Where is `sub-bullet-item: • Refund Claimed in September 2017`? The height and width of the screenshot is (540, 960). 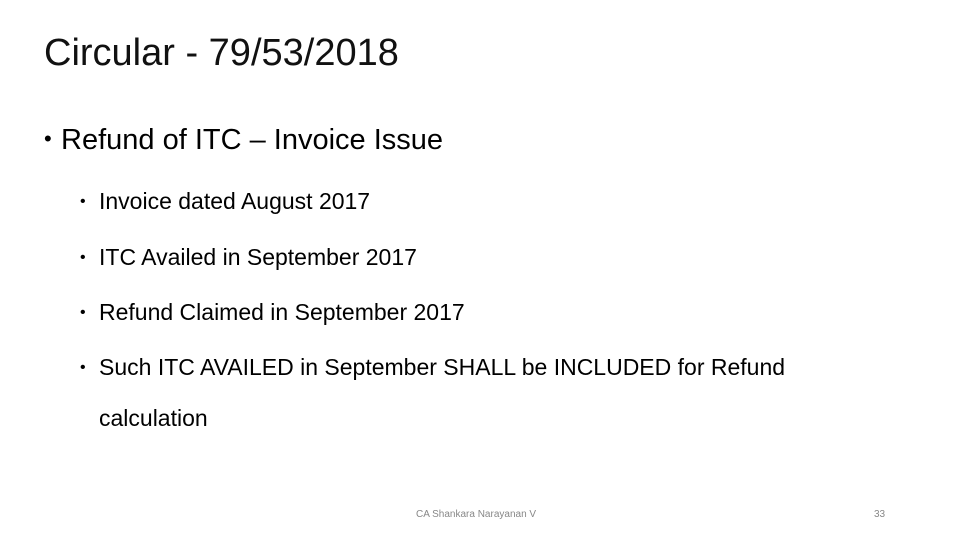
sub-bullet-item: • Refund Claimed in September 2017 is located at coordinates (272, 312).